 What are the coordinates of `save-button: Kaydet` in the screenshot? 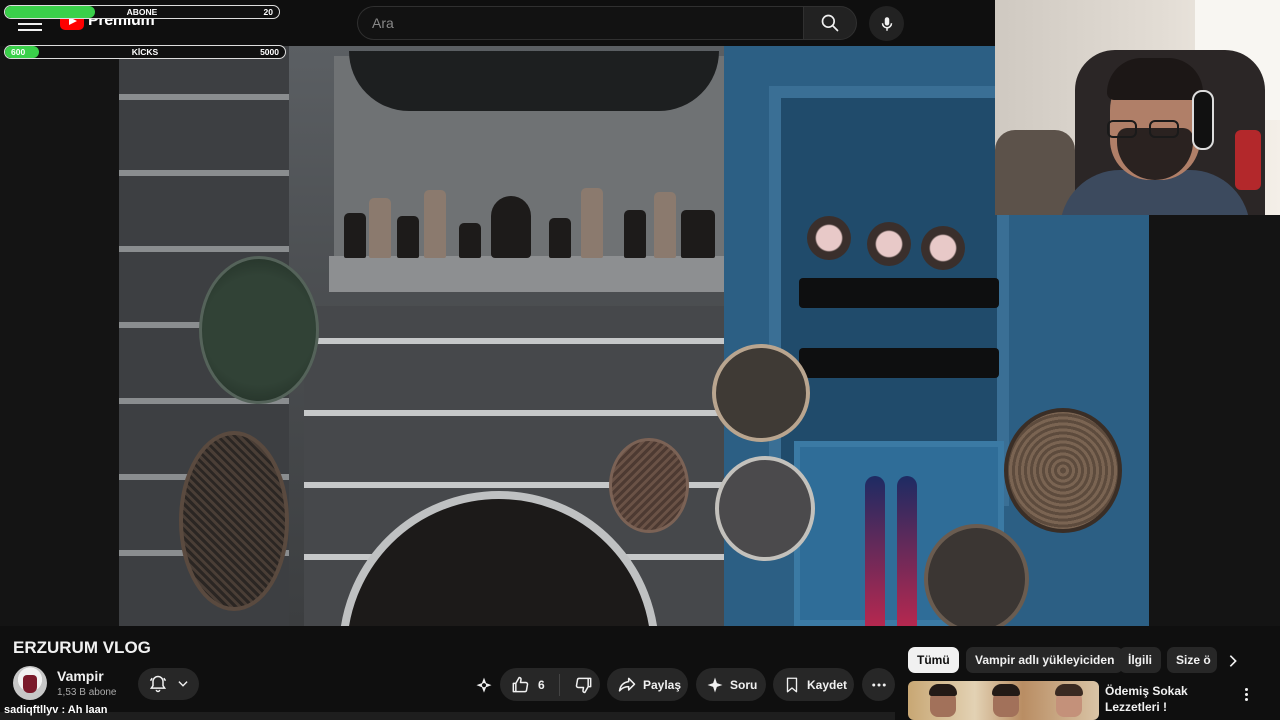 It's located at (813, 684).